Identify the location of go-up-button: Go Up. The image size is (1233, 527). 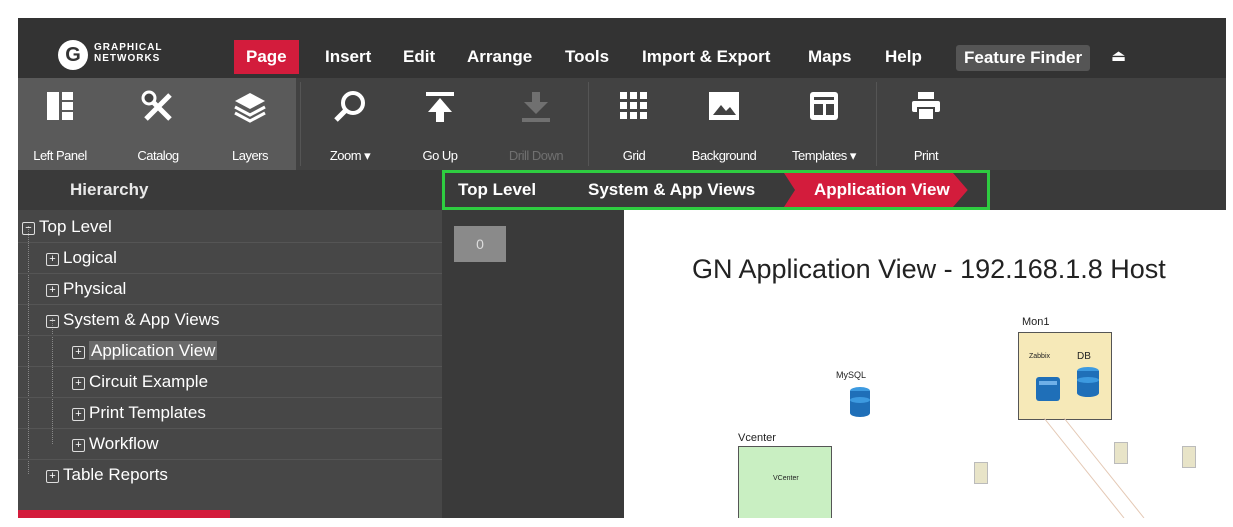
(440, 124).